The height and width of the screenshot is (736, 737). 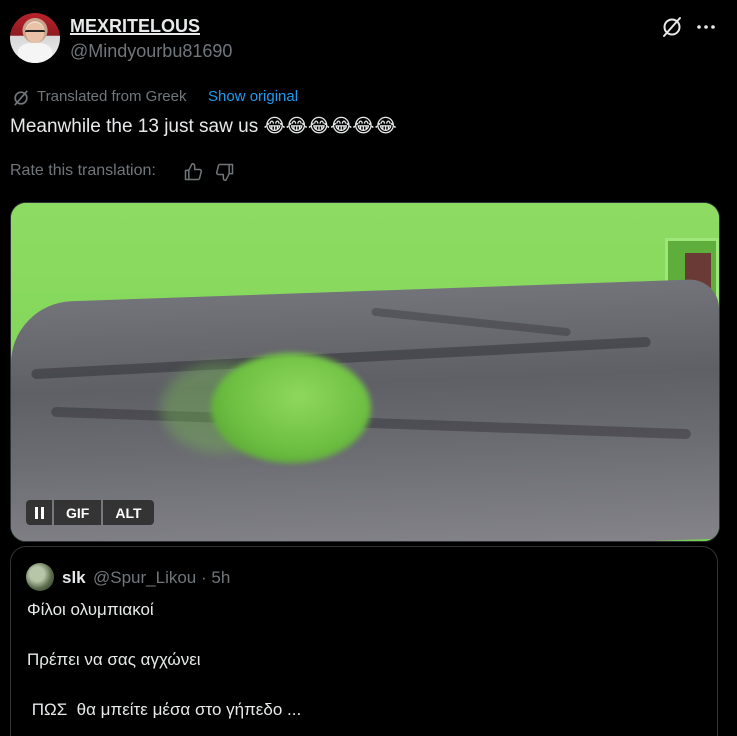 What do you see at coordinates (78, 512) in the screenshot?
I see `gif-badge: GIF` at bounding box center [78, 512].